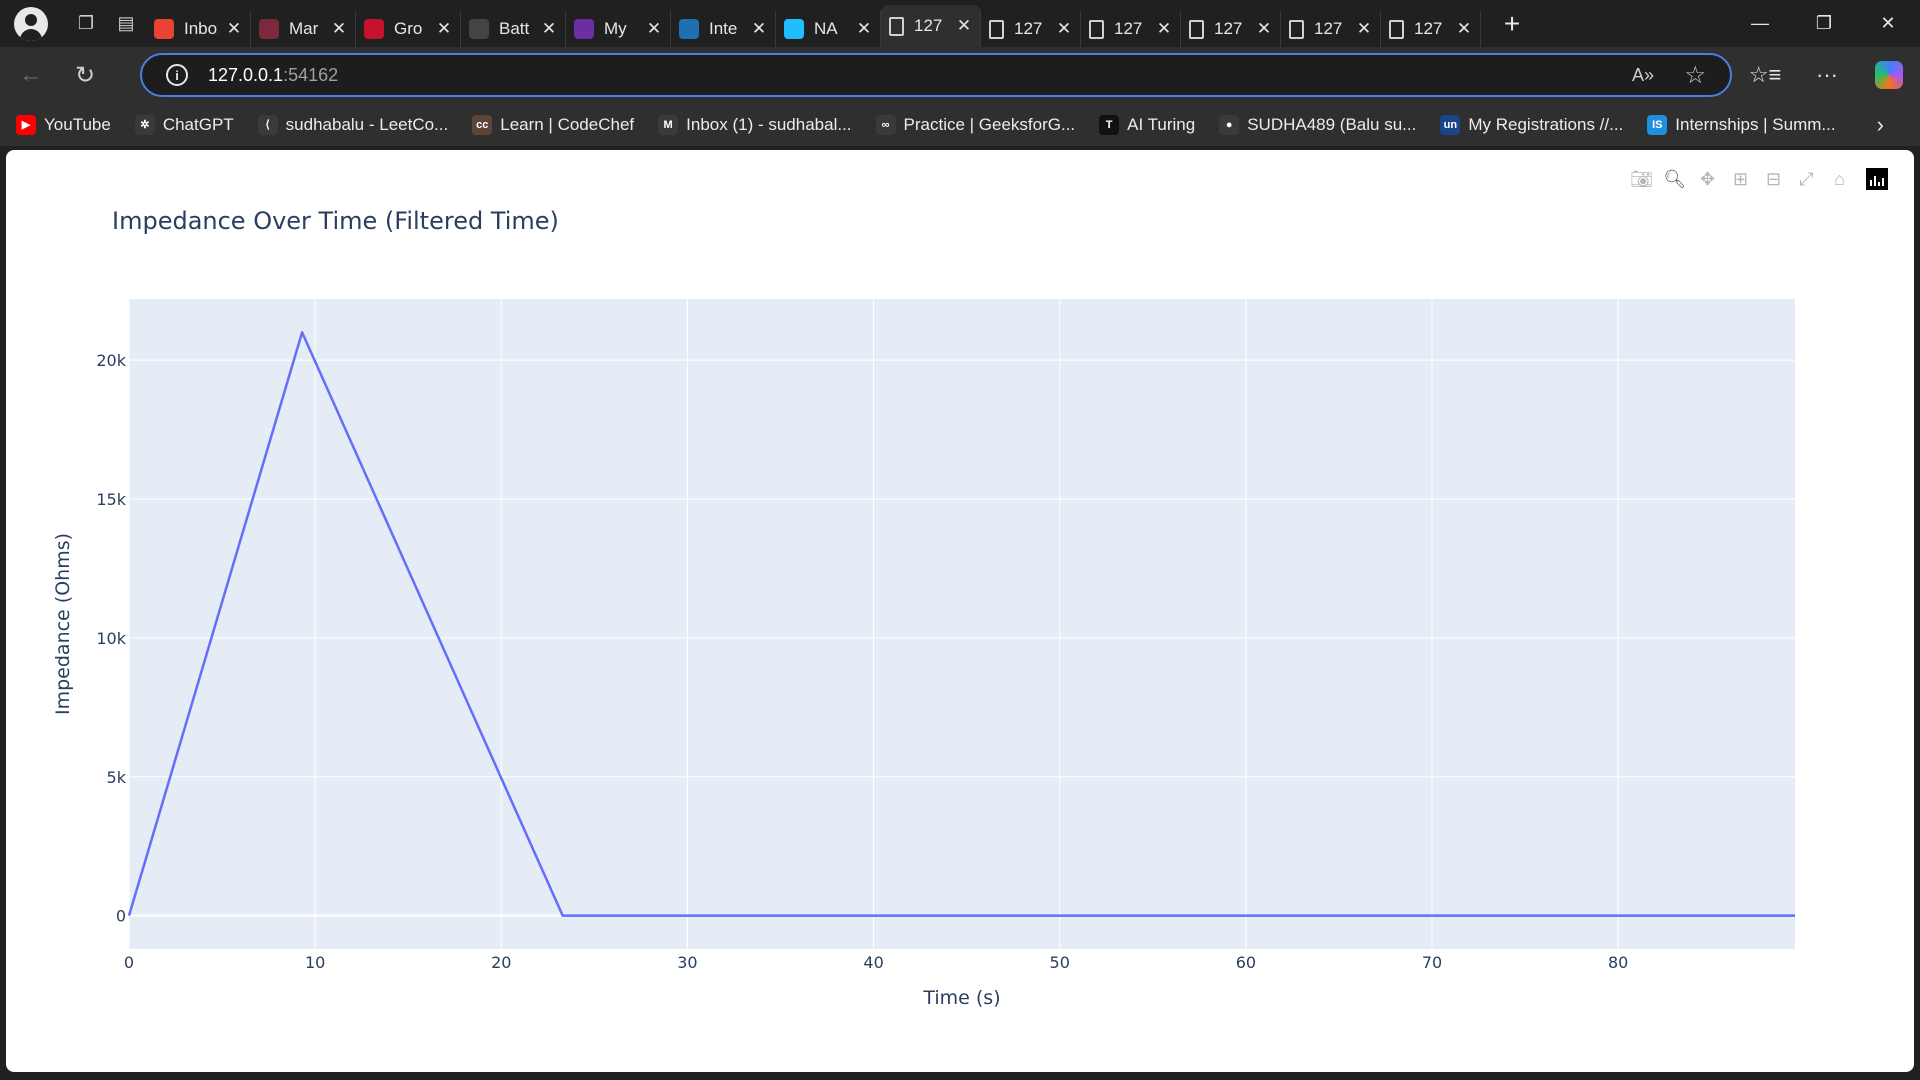 The image size is (1920, 1080). I want to click on chatgpt-icon, so click(479, 29).